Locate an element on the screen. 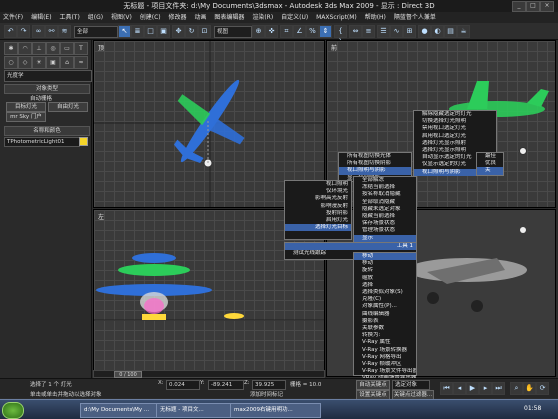 The width and height of the screenshot is (558, 419). quad-item: 缩放 is located at coordinates (385, 278).